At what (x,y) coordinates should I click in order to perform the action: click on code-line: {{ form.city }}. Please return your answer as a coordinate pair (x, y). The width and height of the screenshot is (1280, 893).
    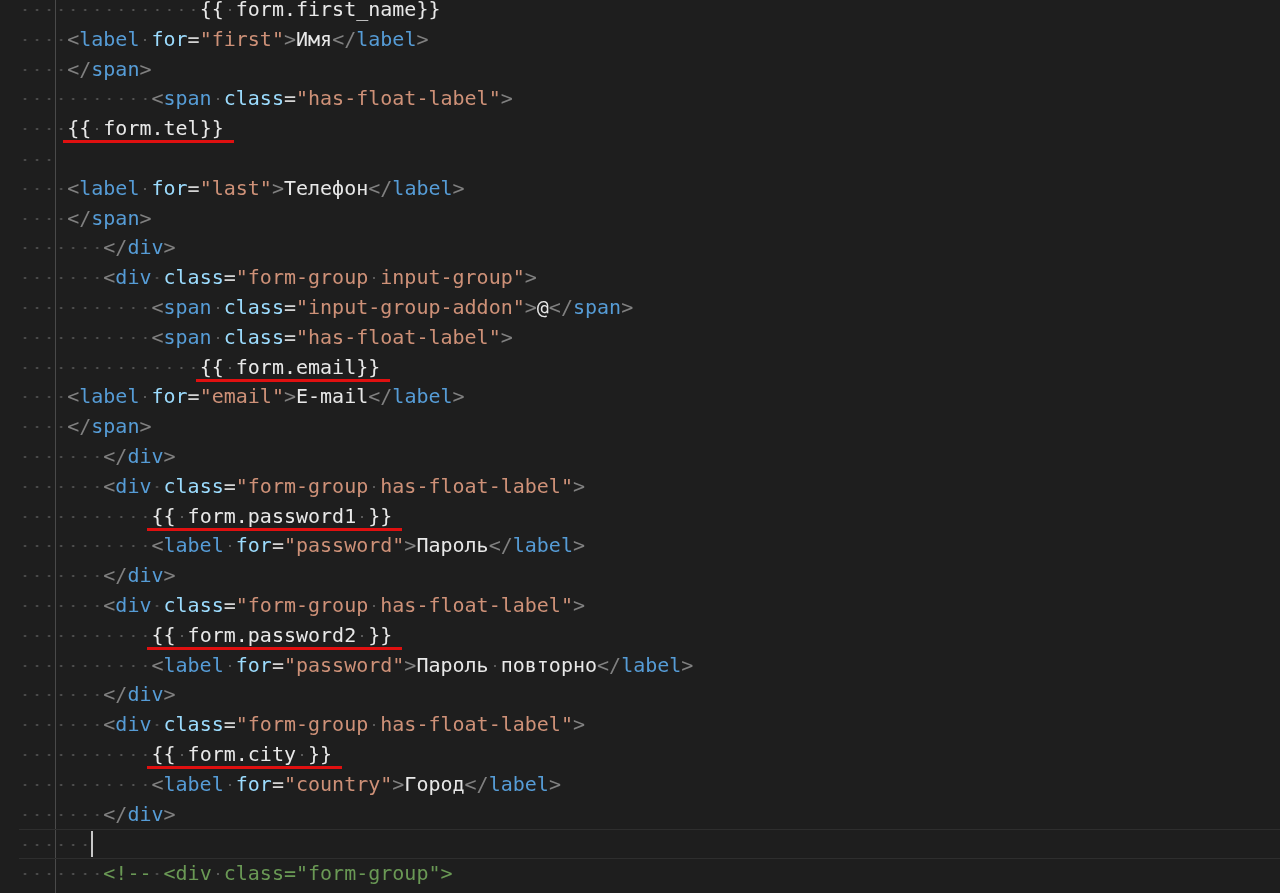
    Looking at the image, I should click on (176, 754).